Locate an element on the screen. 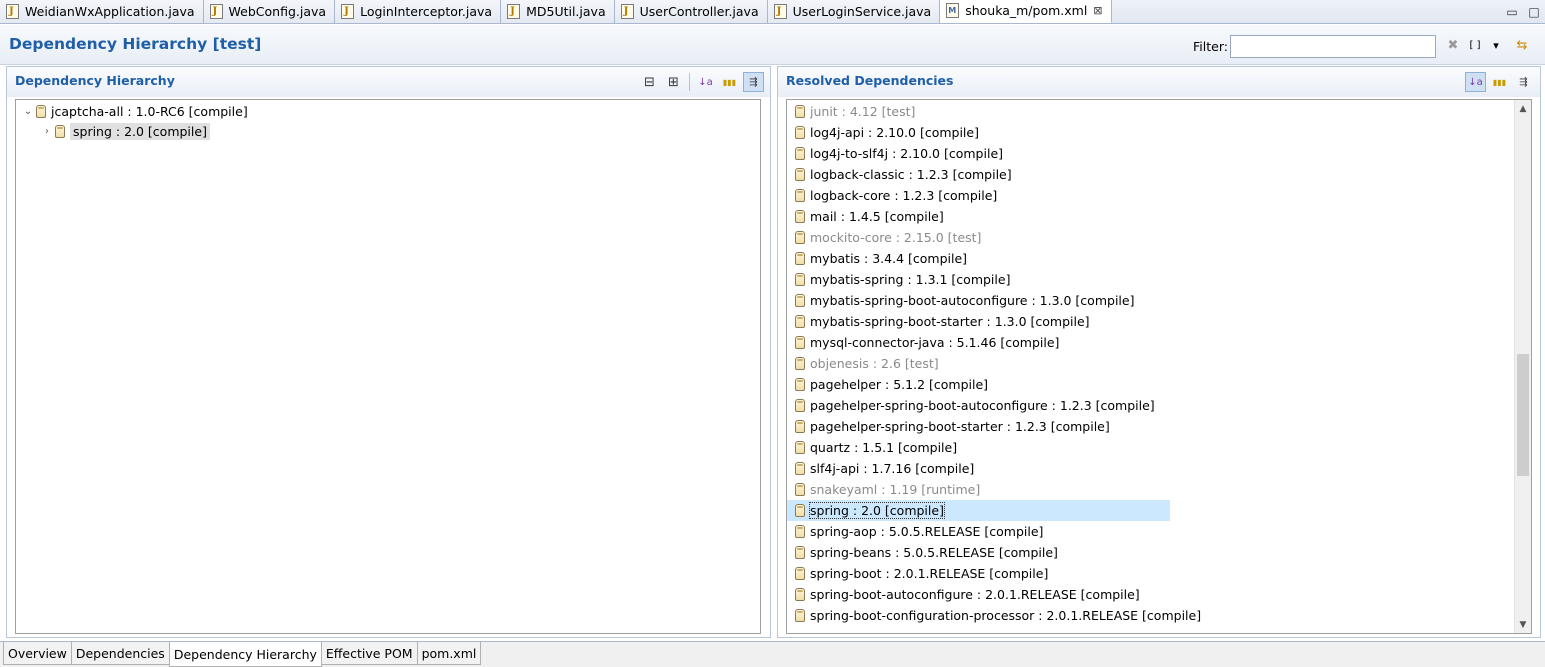  section-title: Resolved Dependencies is located at coordinates (870, 80).